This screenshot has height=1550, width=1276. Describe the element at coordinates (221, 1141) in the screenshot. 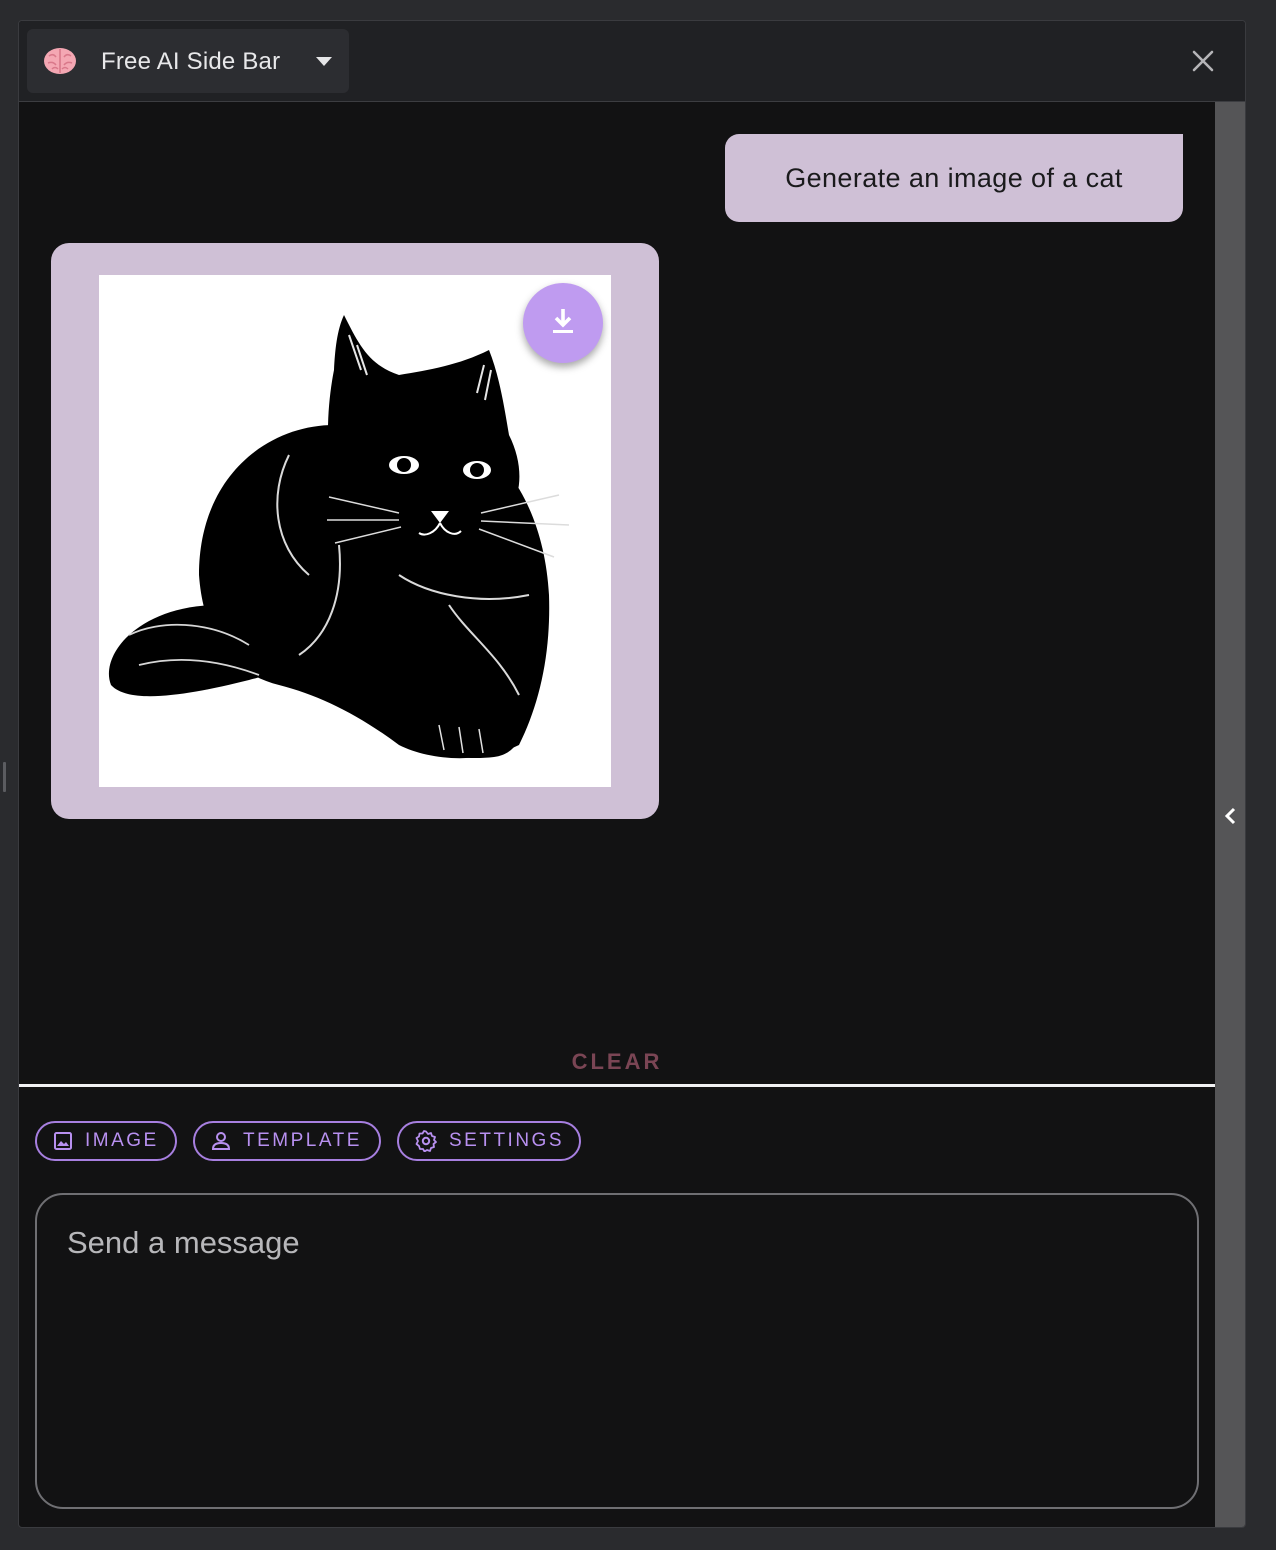

I see `person-icon` at that location.